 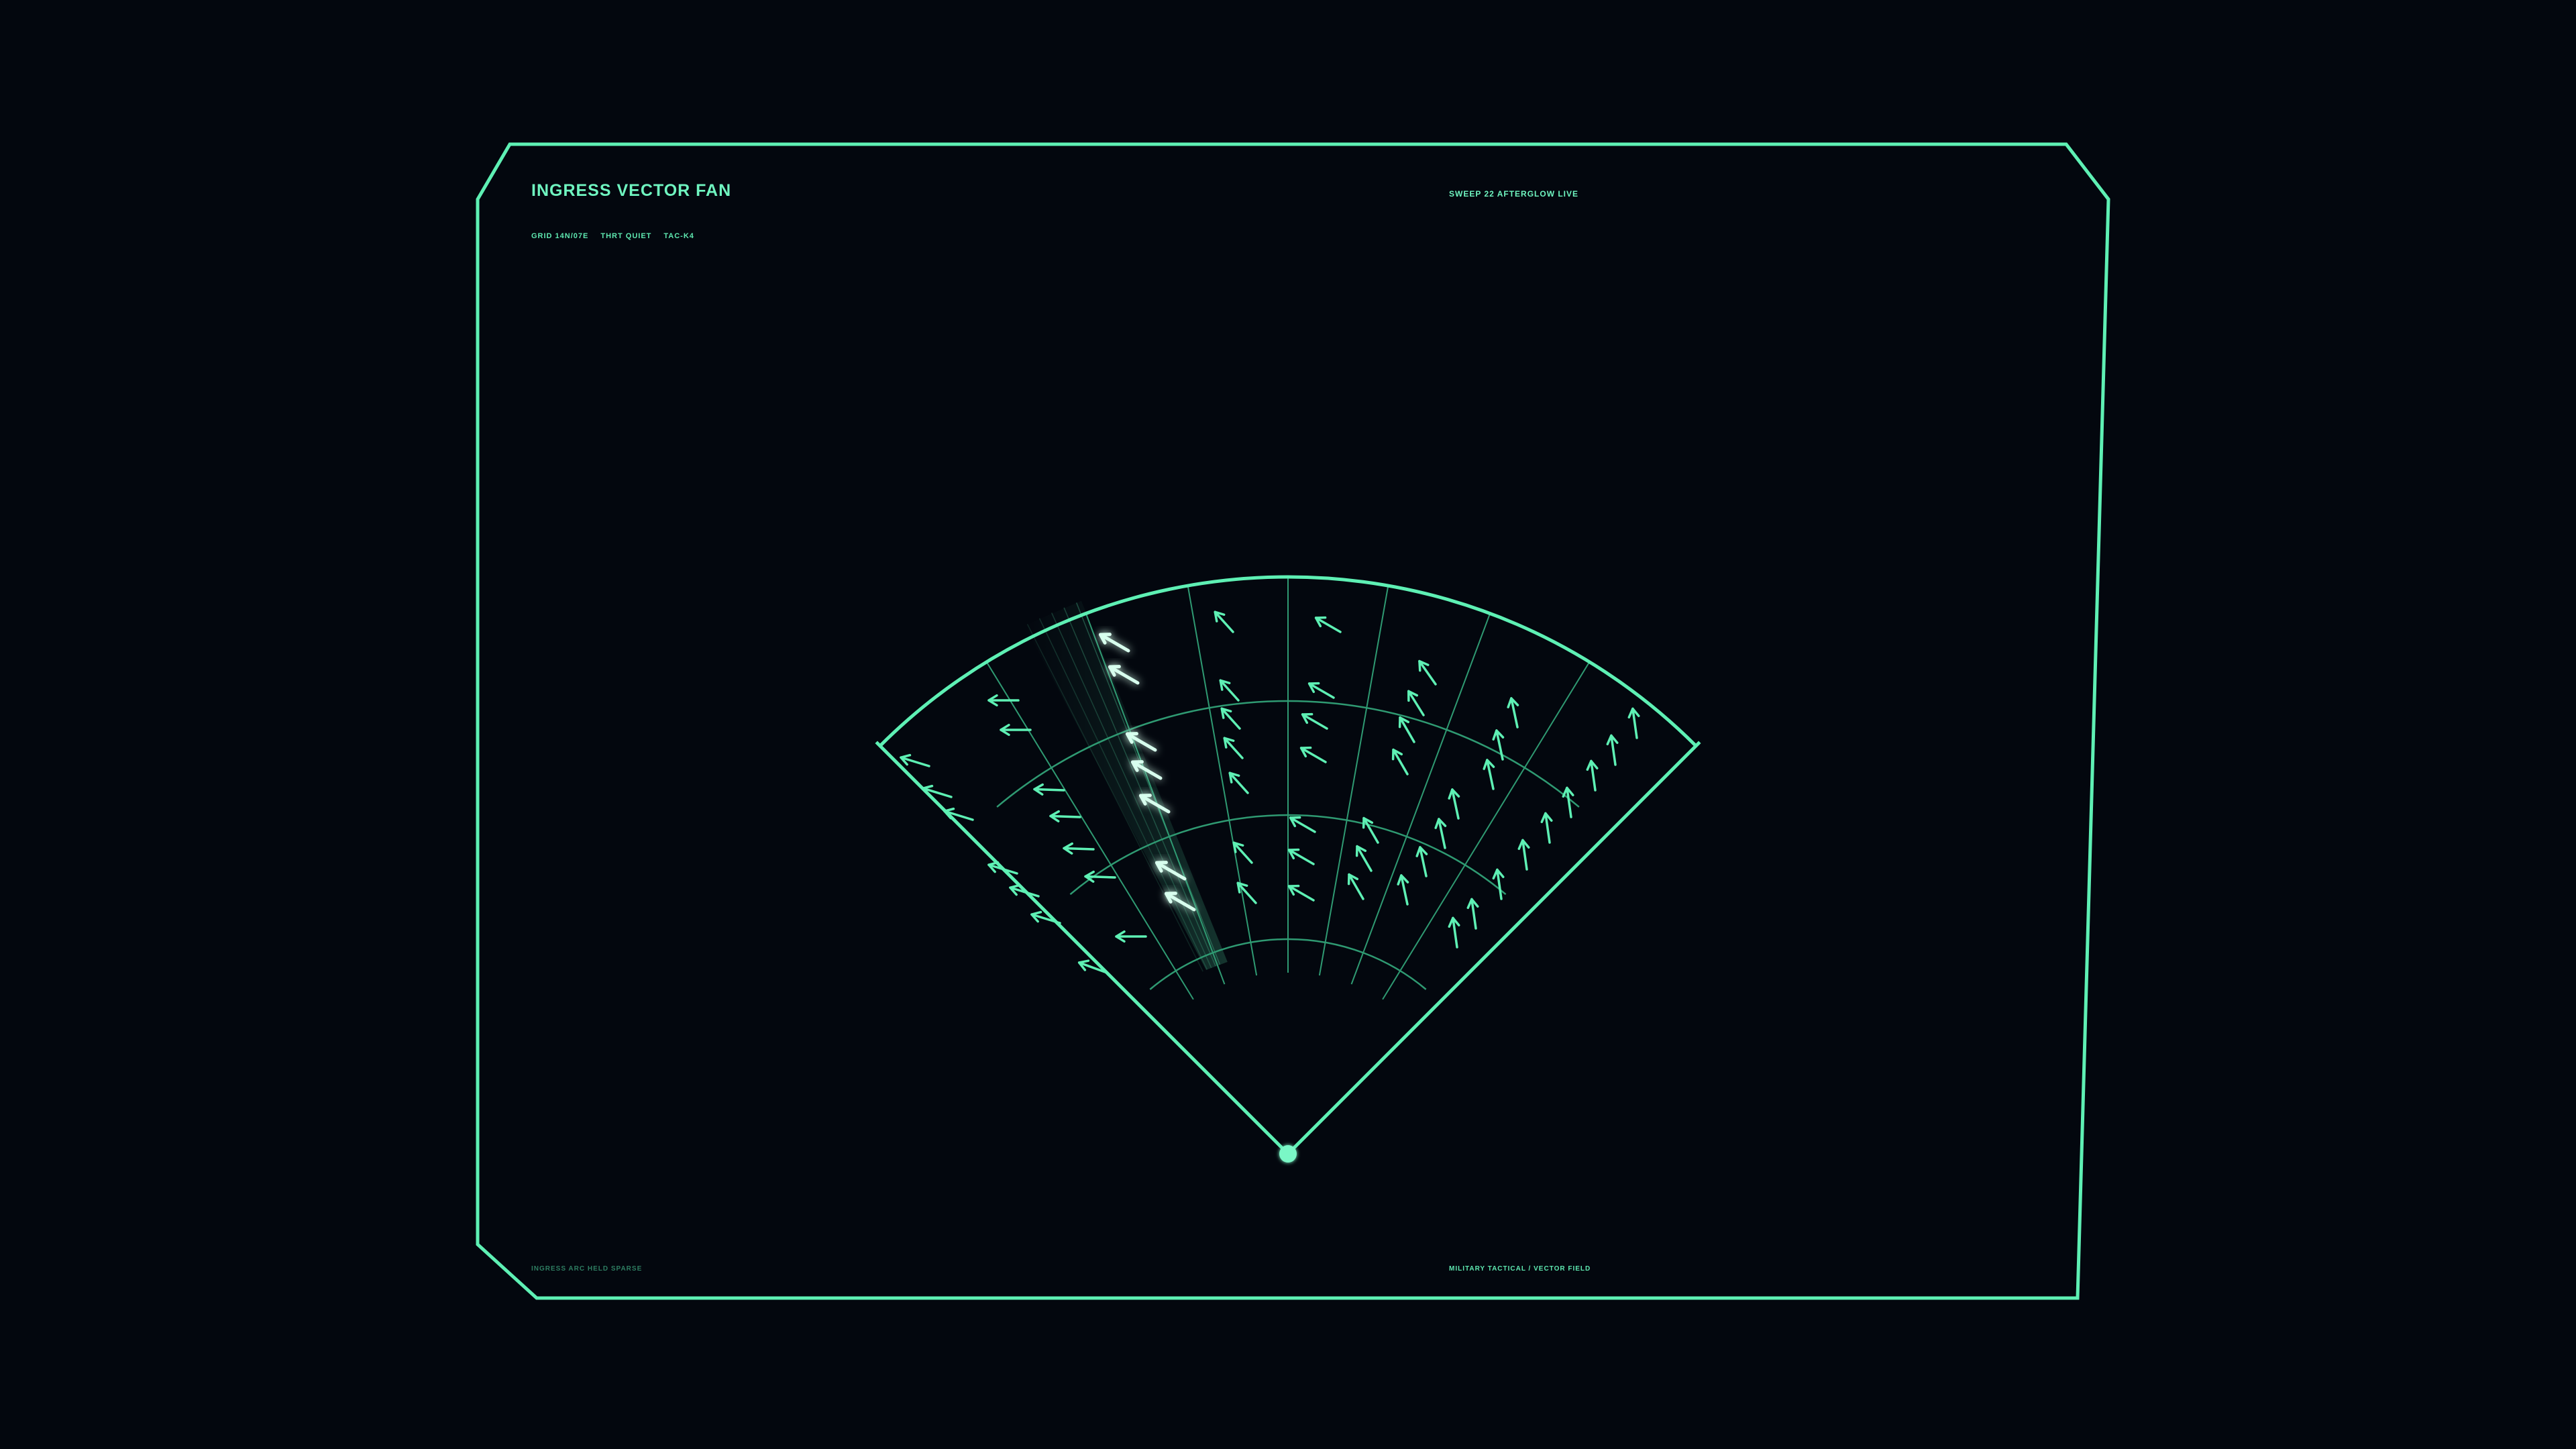 I want to click on grid-reference: GRID 14N/07E, so click(x=560, y=236).